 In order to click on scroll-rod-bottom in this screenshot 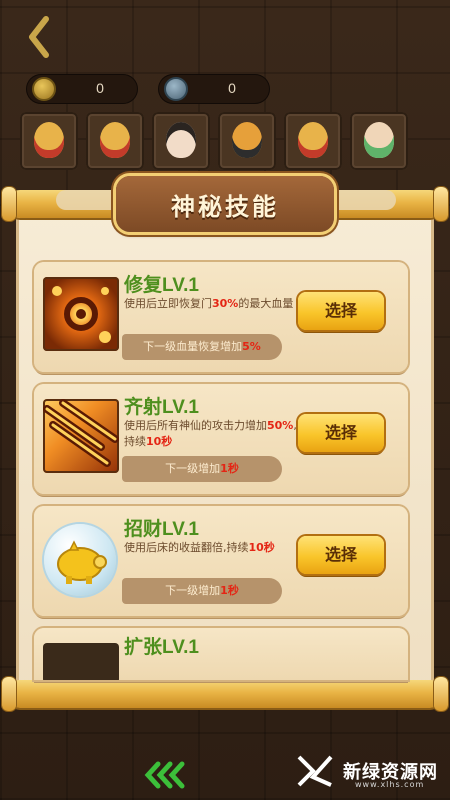, I will do `click(225, 694)`.